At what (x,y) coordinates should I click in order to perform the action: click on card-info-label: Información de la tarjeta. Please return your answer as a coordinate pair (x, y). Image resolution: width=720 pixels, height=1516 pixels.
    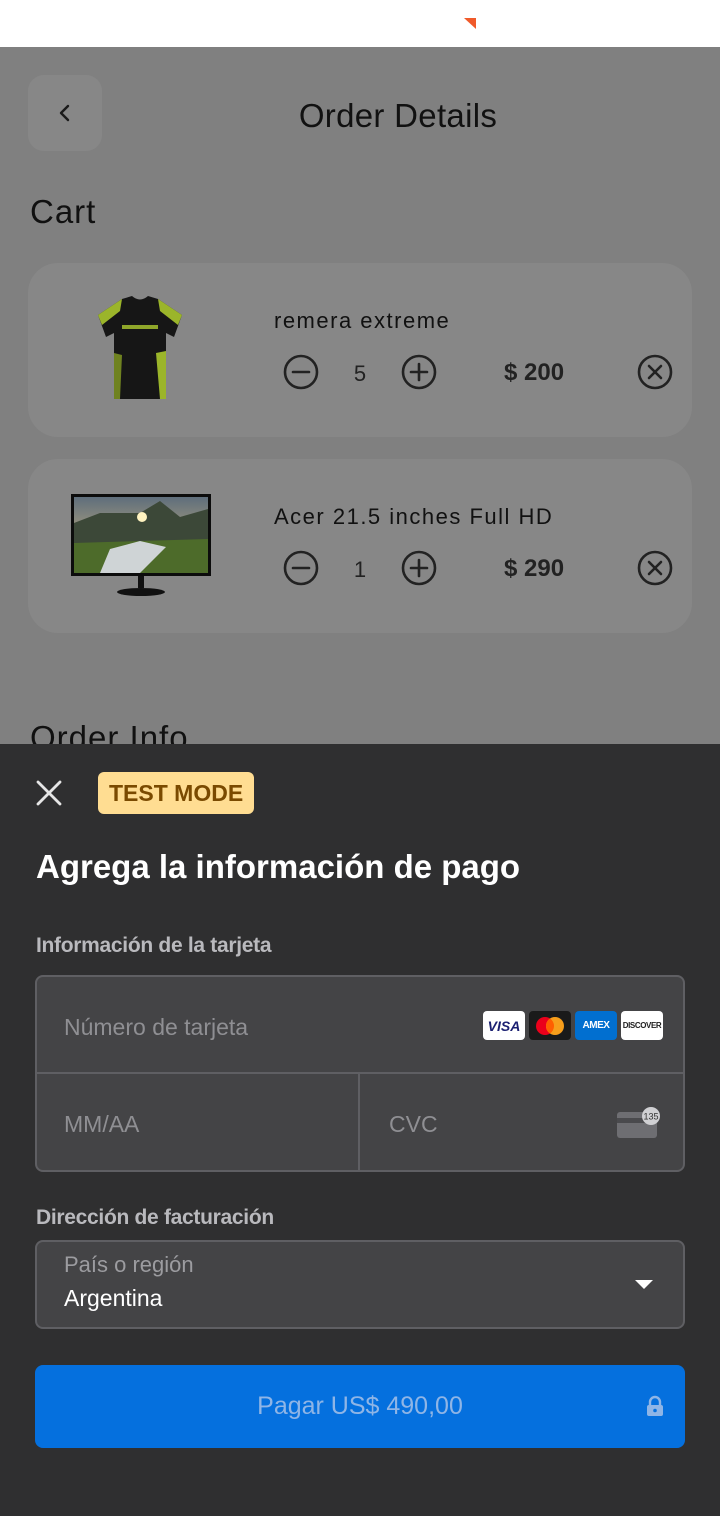
    Looking at the image, I should click on (154, 945).